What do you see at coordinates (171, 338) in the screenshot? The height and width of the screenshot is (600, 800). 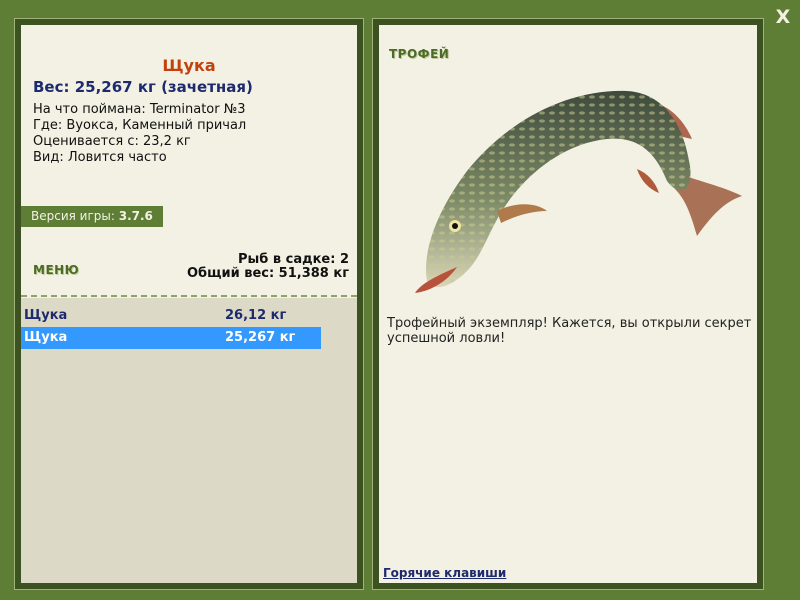 I see `catch-row-selected: Щука 25,267 кг` at bounding box center [171, 338].